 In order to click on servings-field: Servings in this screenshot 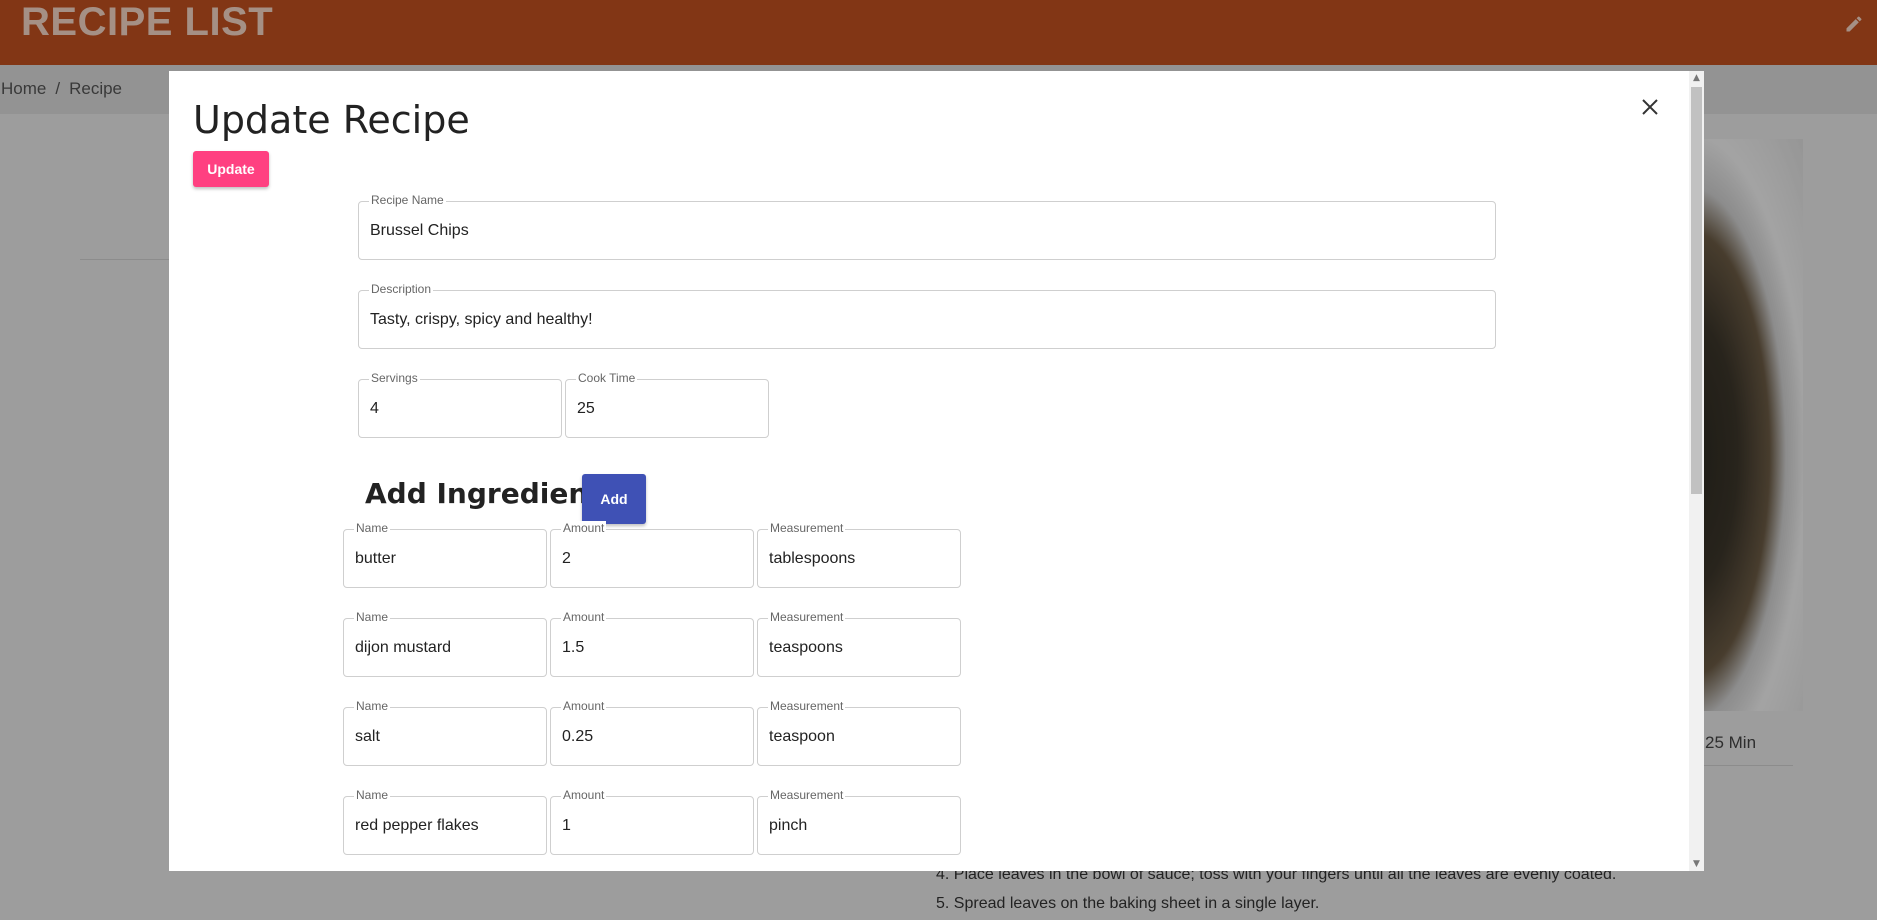, I will do `click(460, 404)`.